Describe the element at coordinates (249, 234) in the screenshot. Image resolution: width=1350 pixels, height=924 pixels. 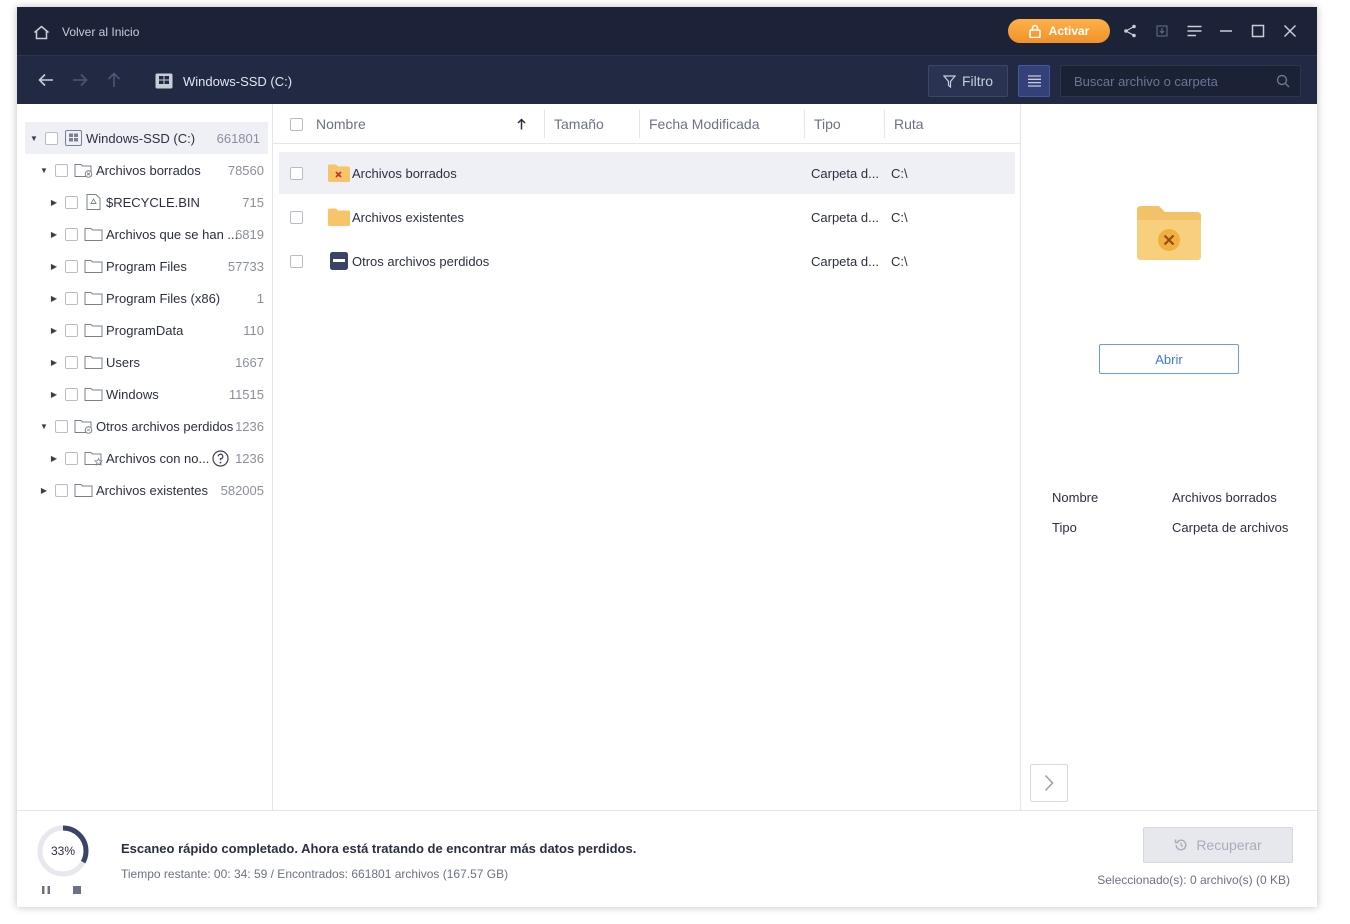
I see `tree-item-count: 6819` at that location.